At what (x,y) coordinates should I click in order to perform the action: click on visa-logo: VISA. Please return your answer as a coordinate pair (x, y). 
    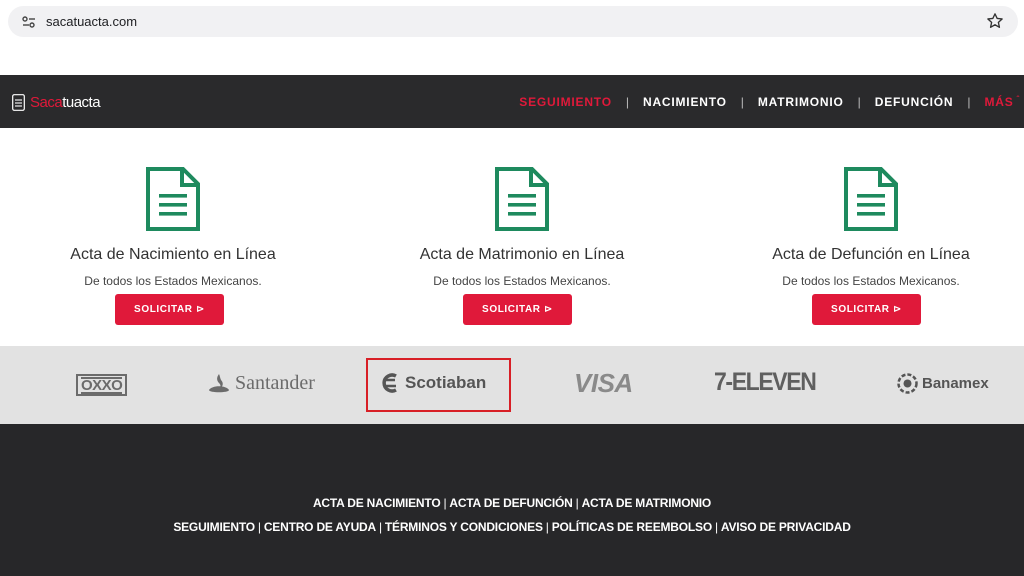
    Looking at the image, I should click on (603, 383).